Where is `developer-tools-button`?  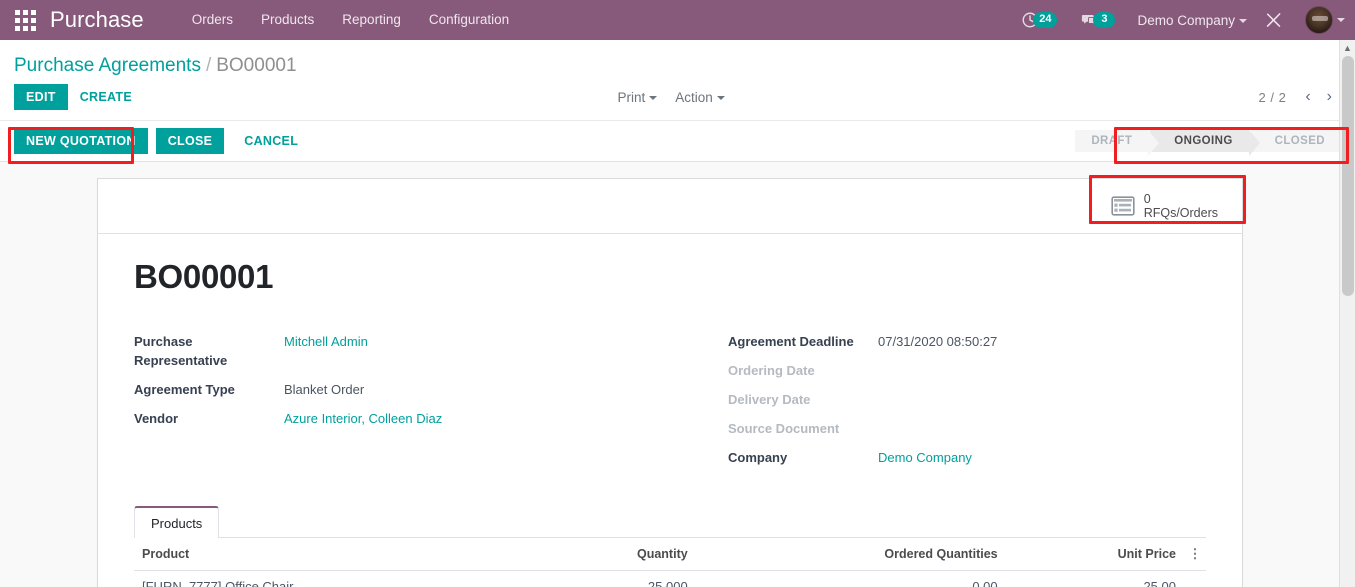 developer-tools-button is located at coordinates (1274, 20).